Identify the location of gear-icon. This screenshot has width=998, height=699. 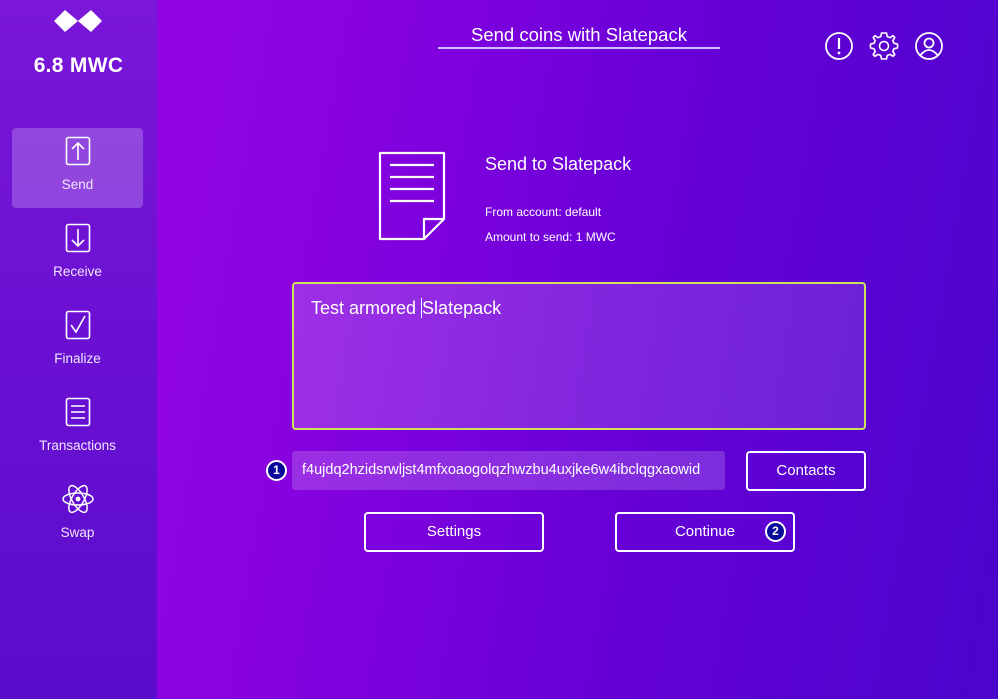
(884, 46).